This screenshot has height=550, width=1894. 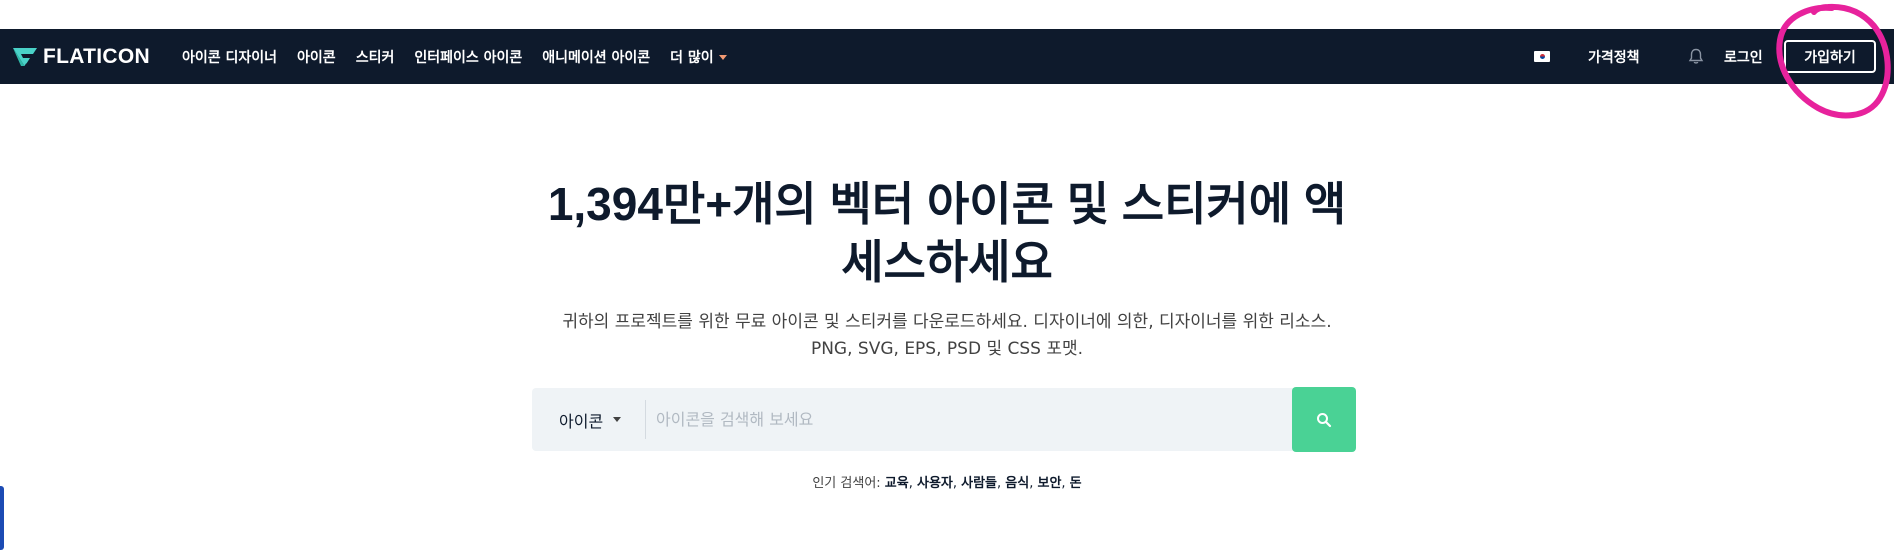 I want to click on popular-term: 보안, so click(x=1049, y=483).